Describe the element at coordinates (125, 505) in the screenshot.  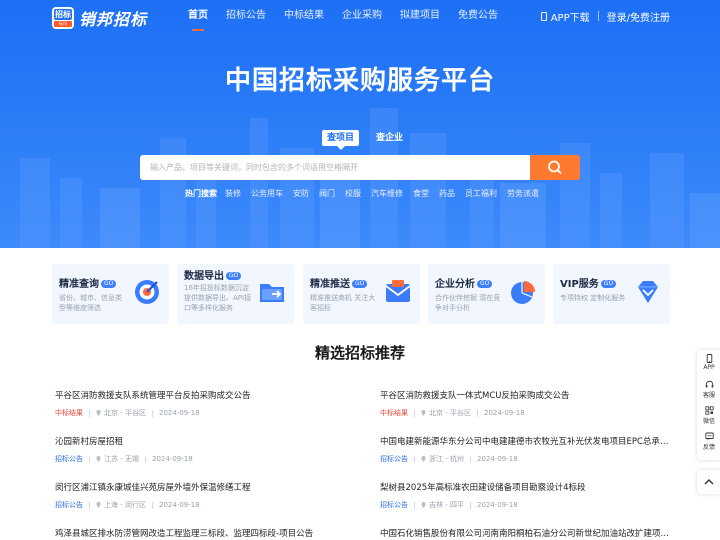
I see `item-location: 上海 - 闵行区` at that location.